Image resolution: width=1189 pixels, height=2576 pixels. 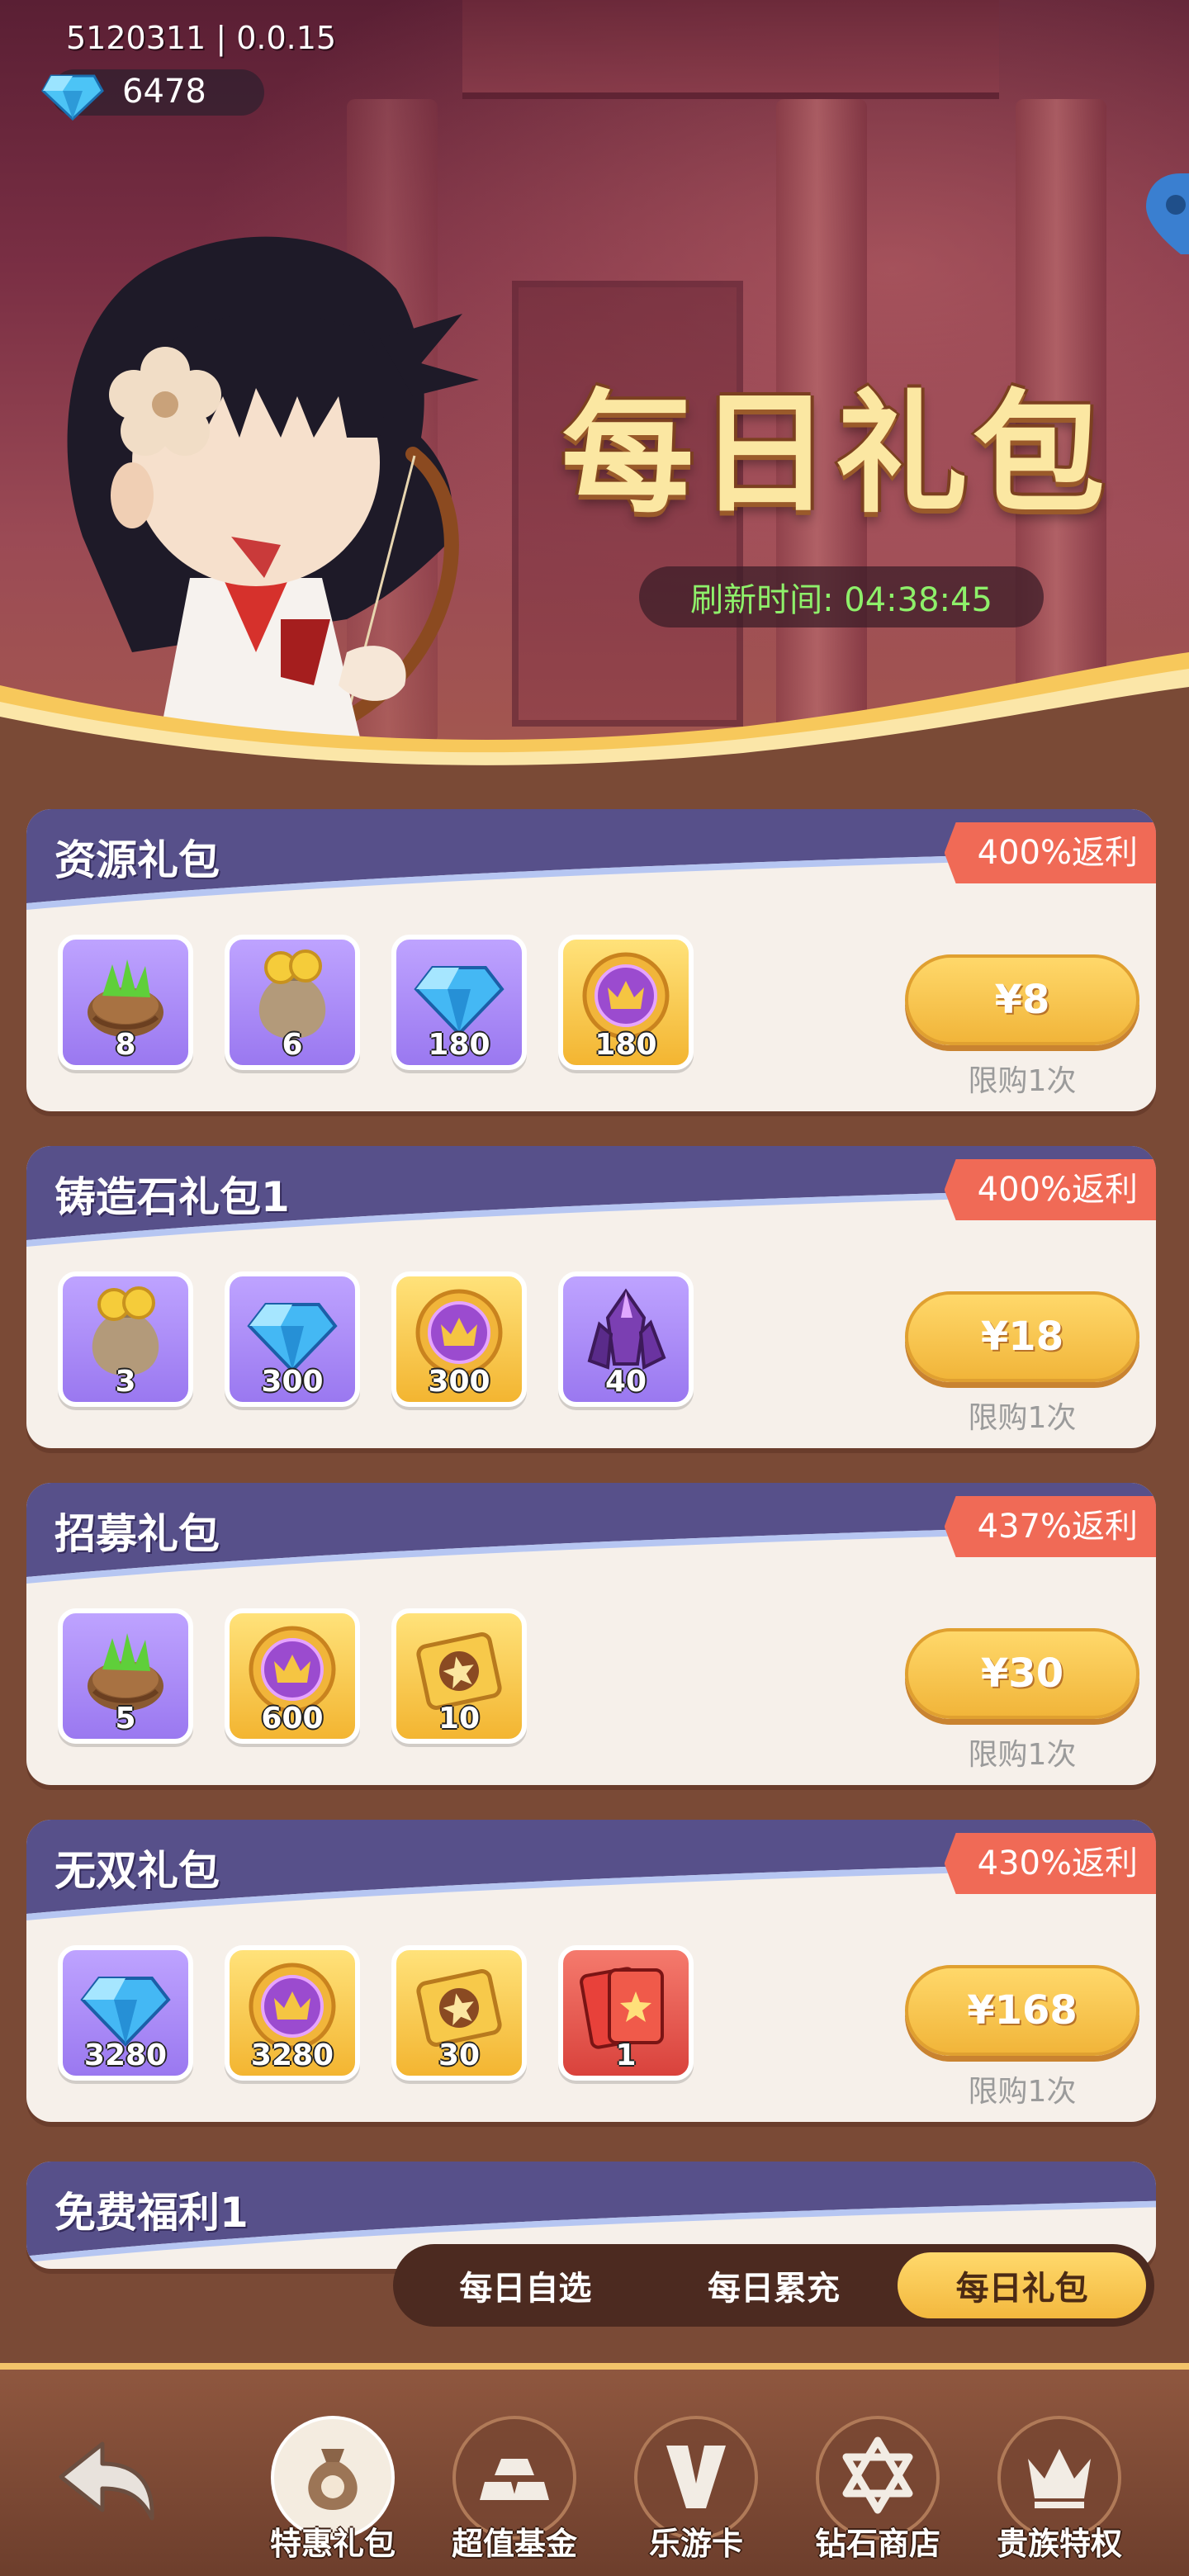 What do you see at coordinates (1022, 1336) in the screenshot?
I see `buy-button: ¥18` at bounding box center [1022, 1336].